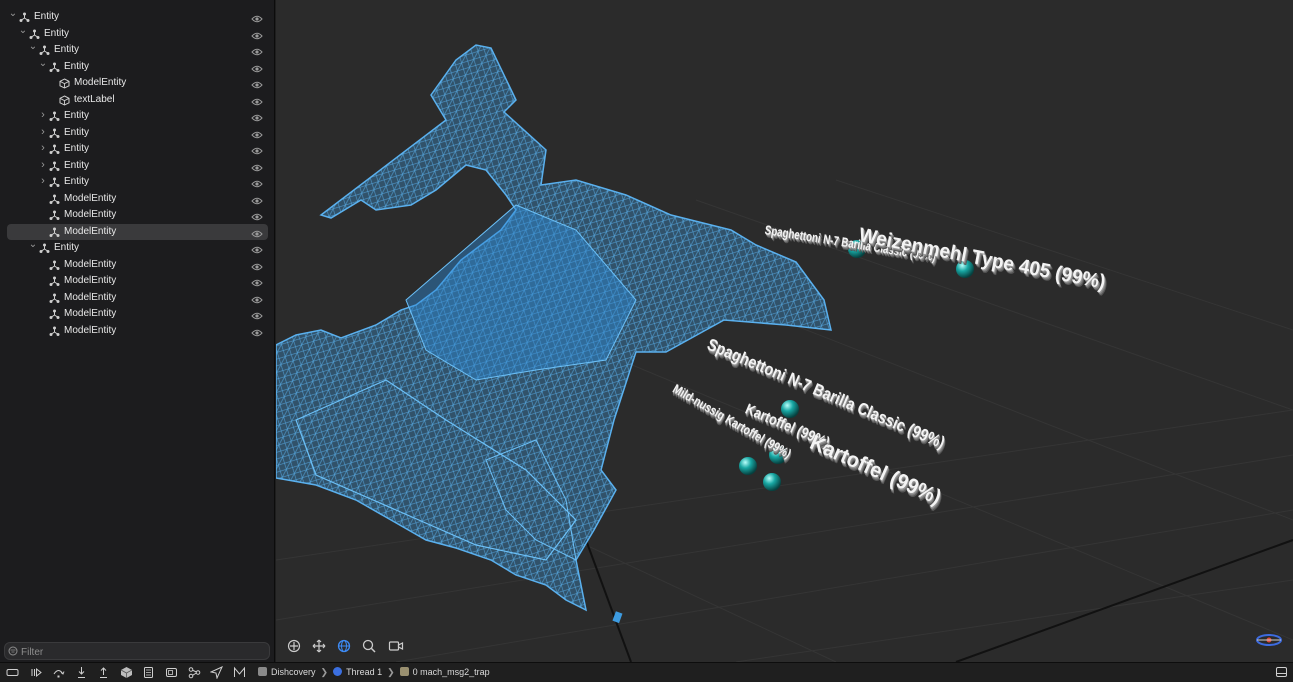 This screenshot has width=1293, height=682. What do you see at coordinates (81, 672) in the screenshot?
I see `step-into-icon` at bounding box center [81, 672].